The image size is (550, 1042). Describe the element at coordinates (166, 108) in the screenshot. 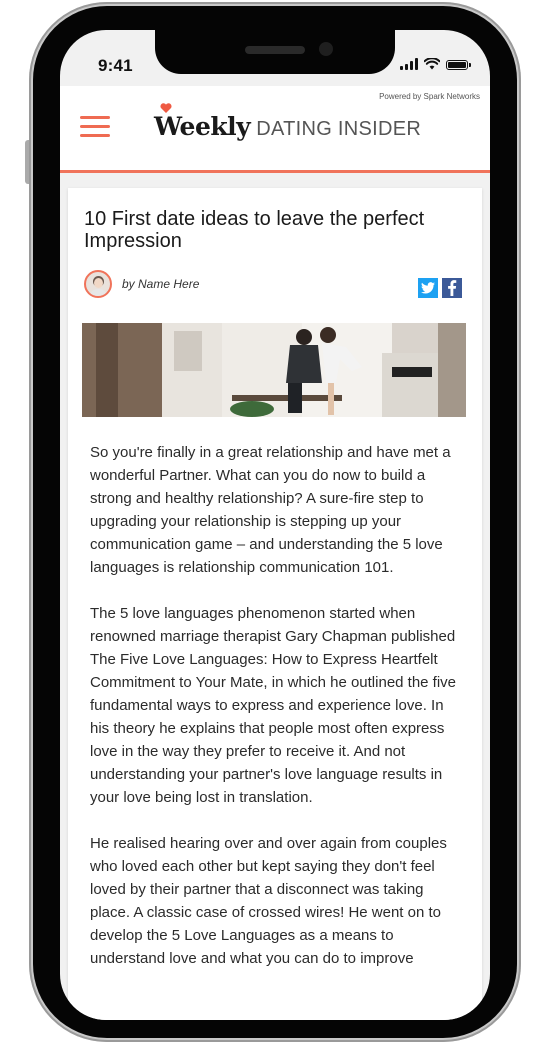

I see `heart-icon` at that location.